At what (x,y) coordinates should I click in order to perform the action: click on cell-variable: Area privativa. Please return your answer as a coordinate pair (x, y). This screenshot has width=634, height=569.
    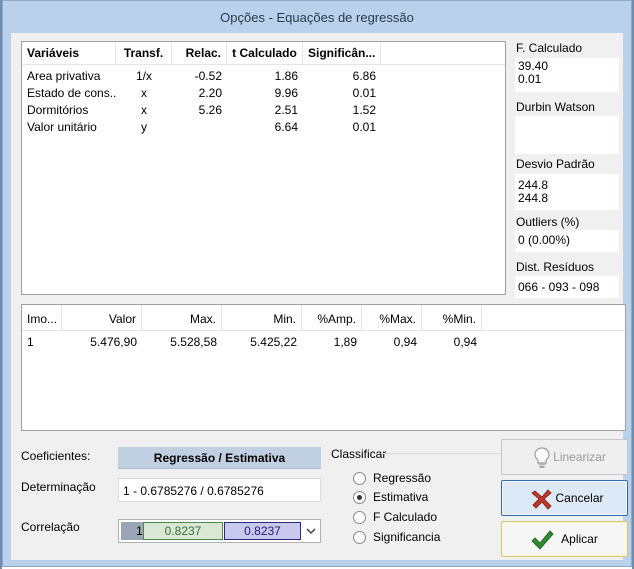
    Looking at the image, I should click on (64, 76).